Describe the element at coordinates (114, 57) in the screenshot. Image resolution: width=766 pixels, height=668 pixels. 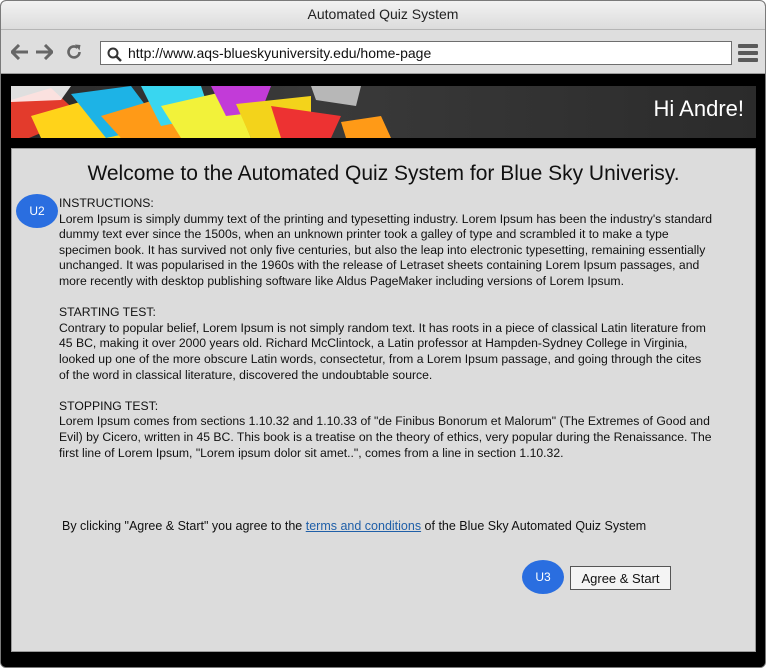
I see `search-icon` at that location.